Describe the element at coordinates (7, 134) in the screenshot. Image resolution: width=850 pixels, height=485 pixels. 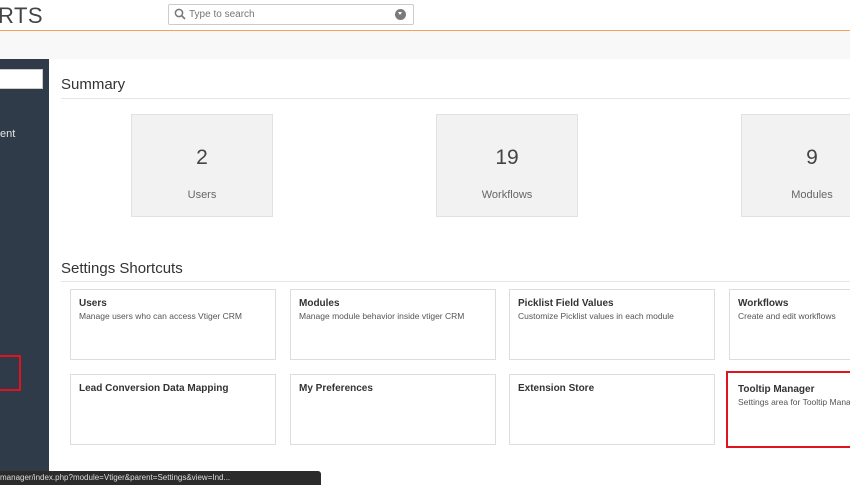
I see `sidebar-item-label: ent` at that location.